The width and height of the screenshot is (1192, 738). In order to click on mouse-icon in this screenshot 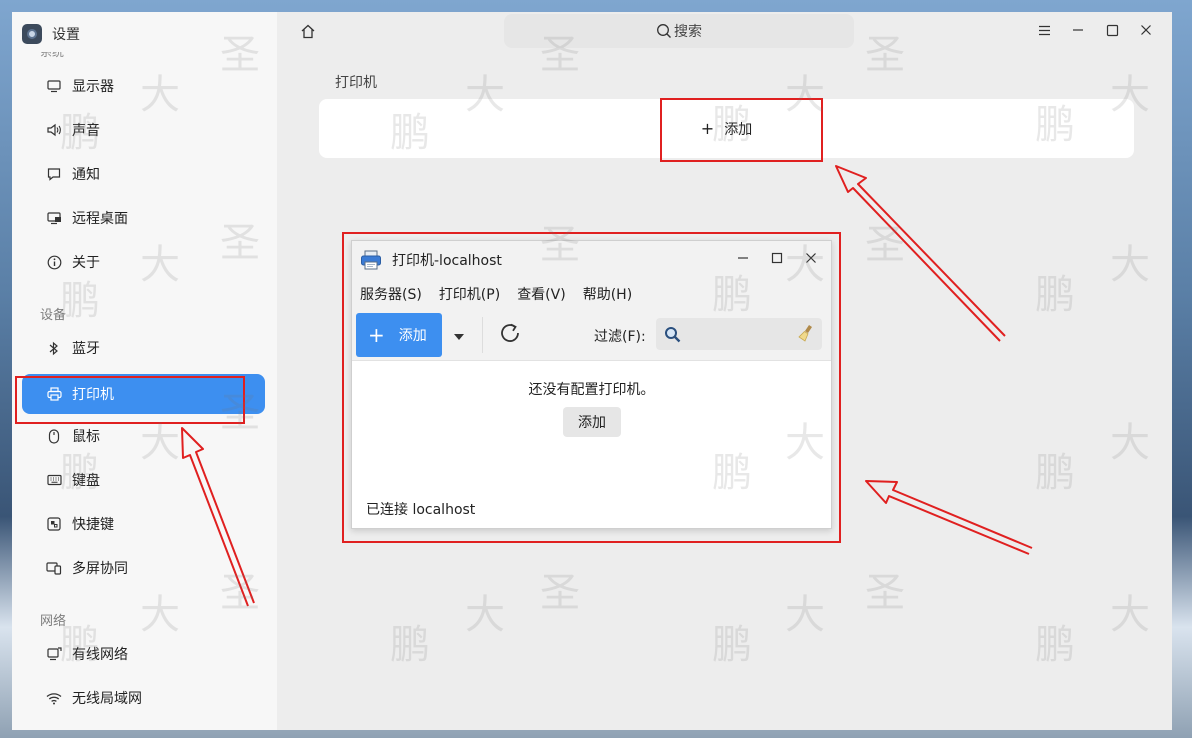, I will do `click(54, 436)`.